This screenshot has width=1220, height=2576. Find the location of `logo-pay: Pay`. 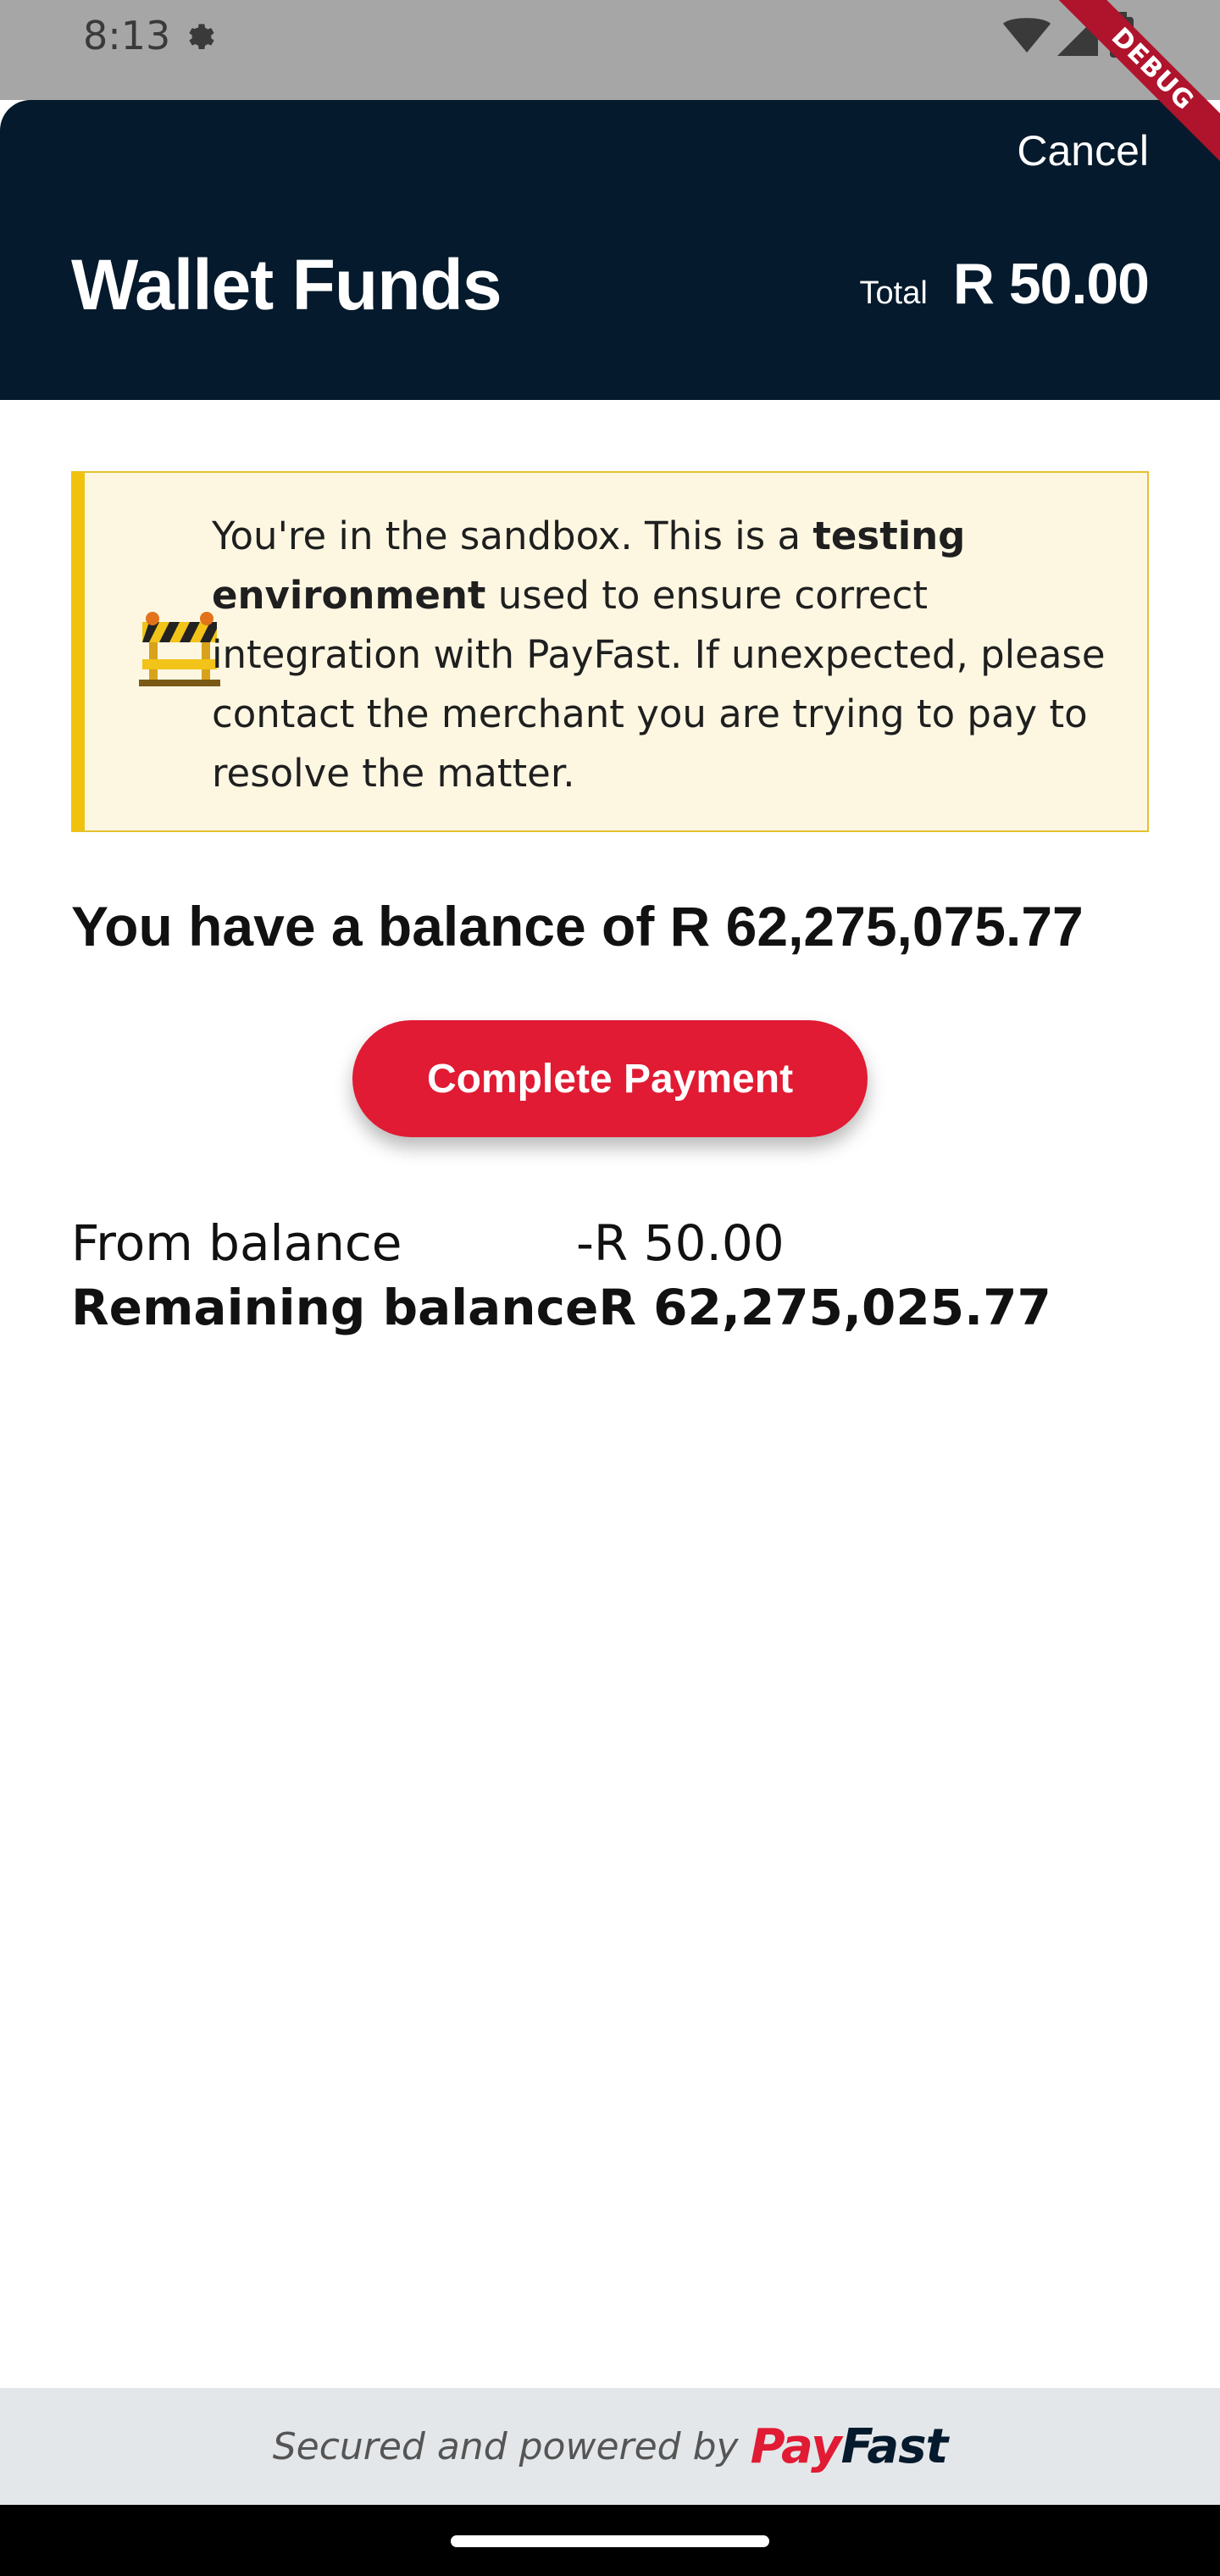

logo-pay: Pay is located at coordinates (796, 2446).